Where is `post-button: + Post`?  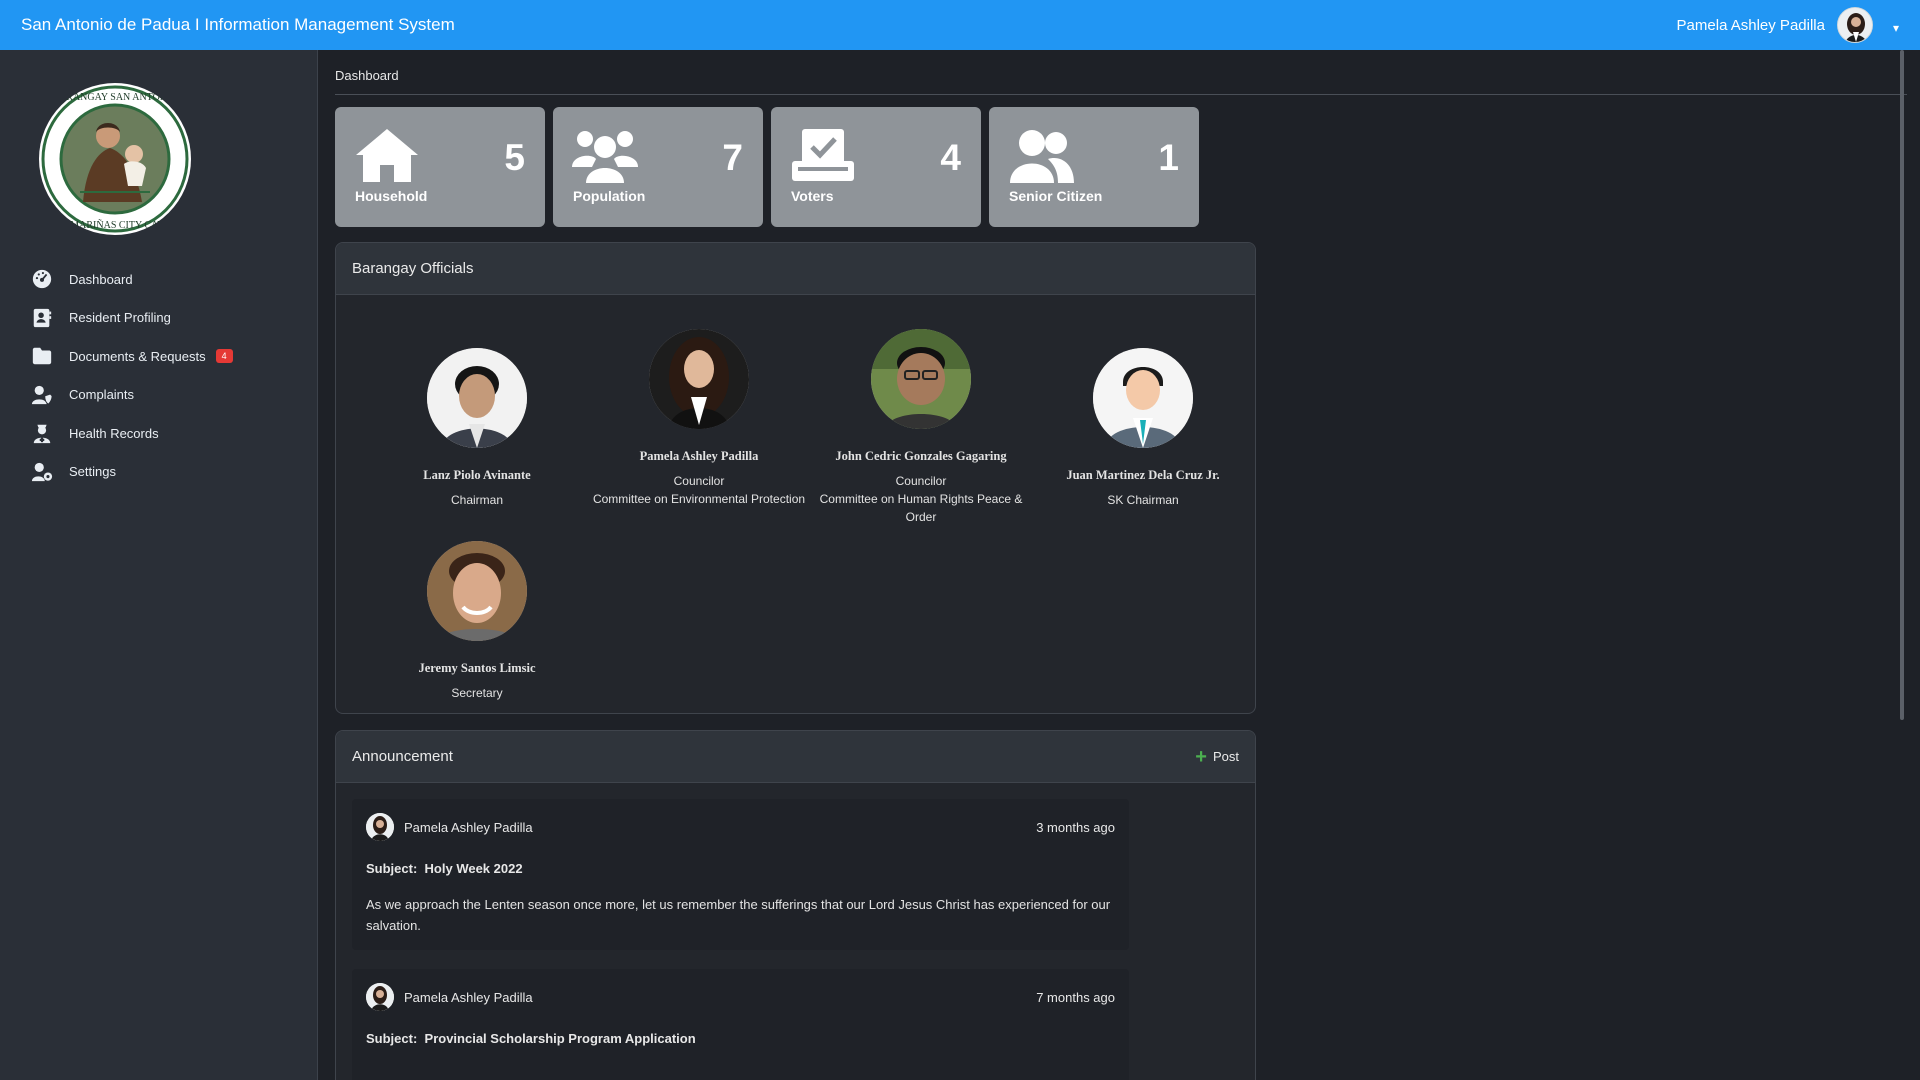 post-button: + Post is located at coordinates (1217, 757).